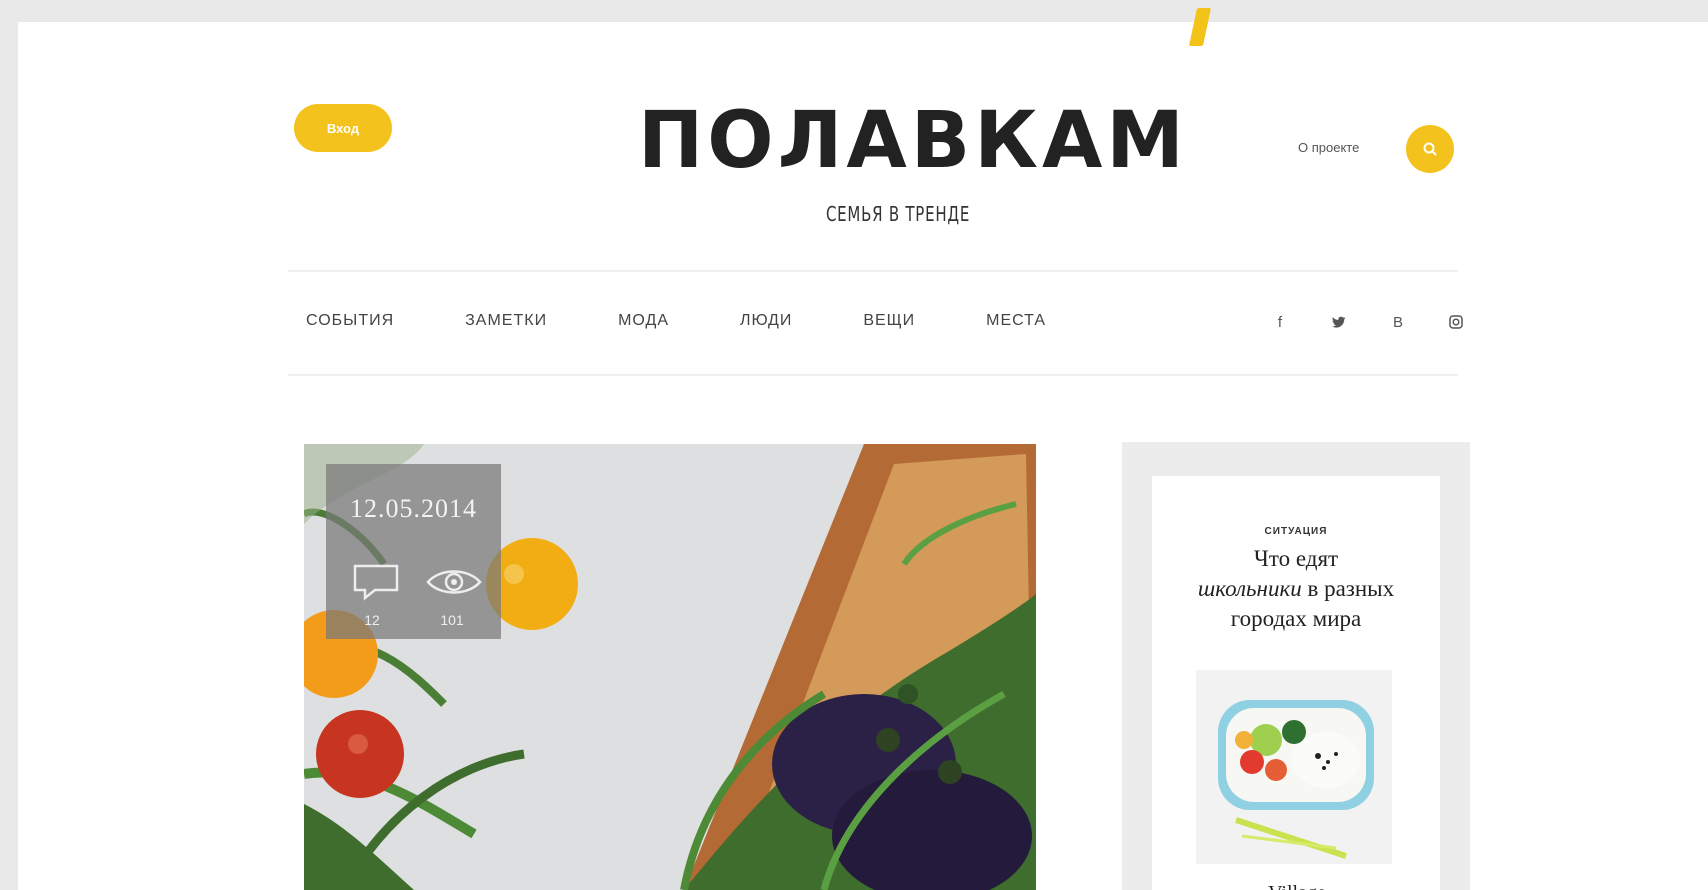  I want to click on twitter-icon, so click(1339, 322).